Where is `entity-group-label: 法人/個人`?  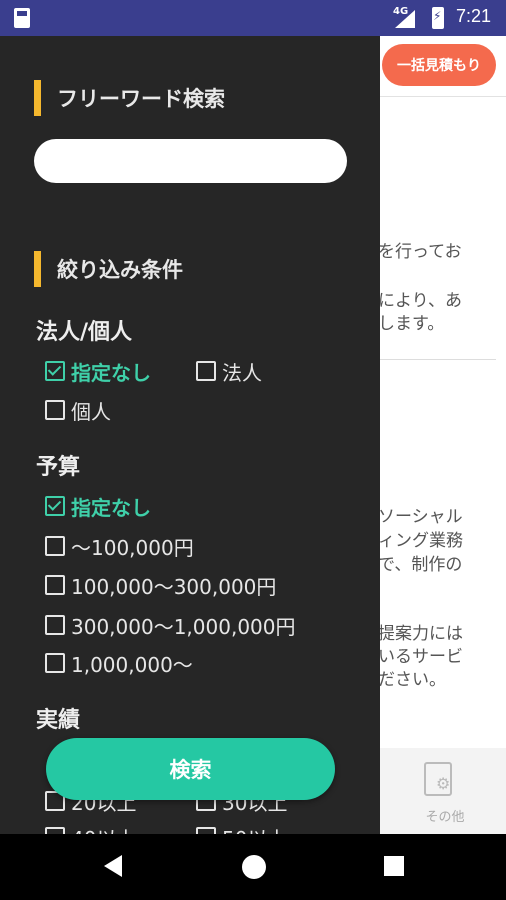 entity-group-label: 法人/個人 is located at coordinates (84, 332).